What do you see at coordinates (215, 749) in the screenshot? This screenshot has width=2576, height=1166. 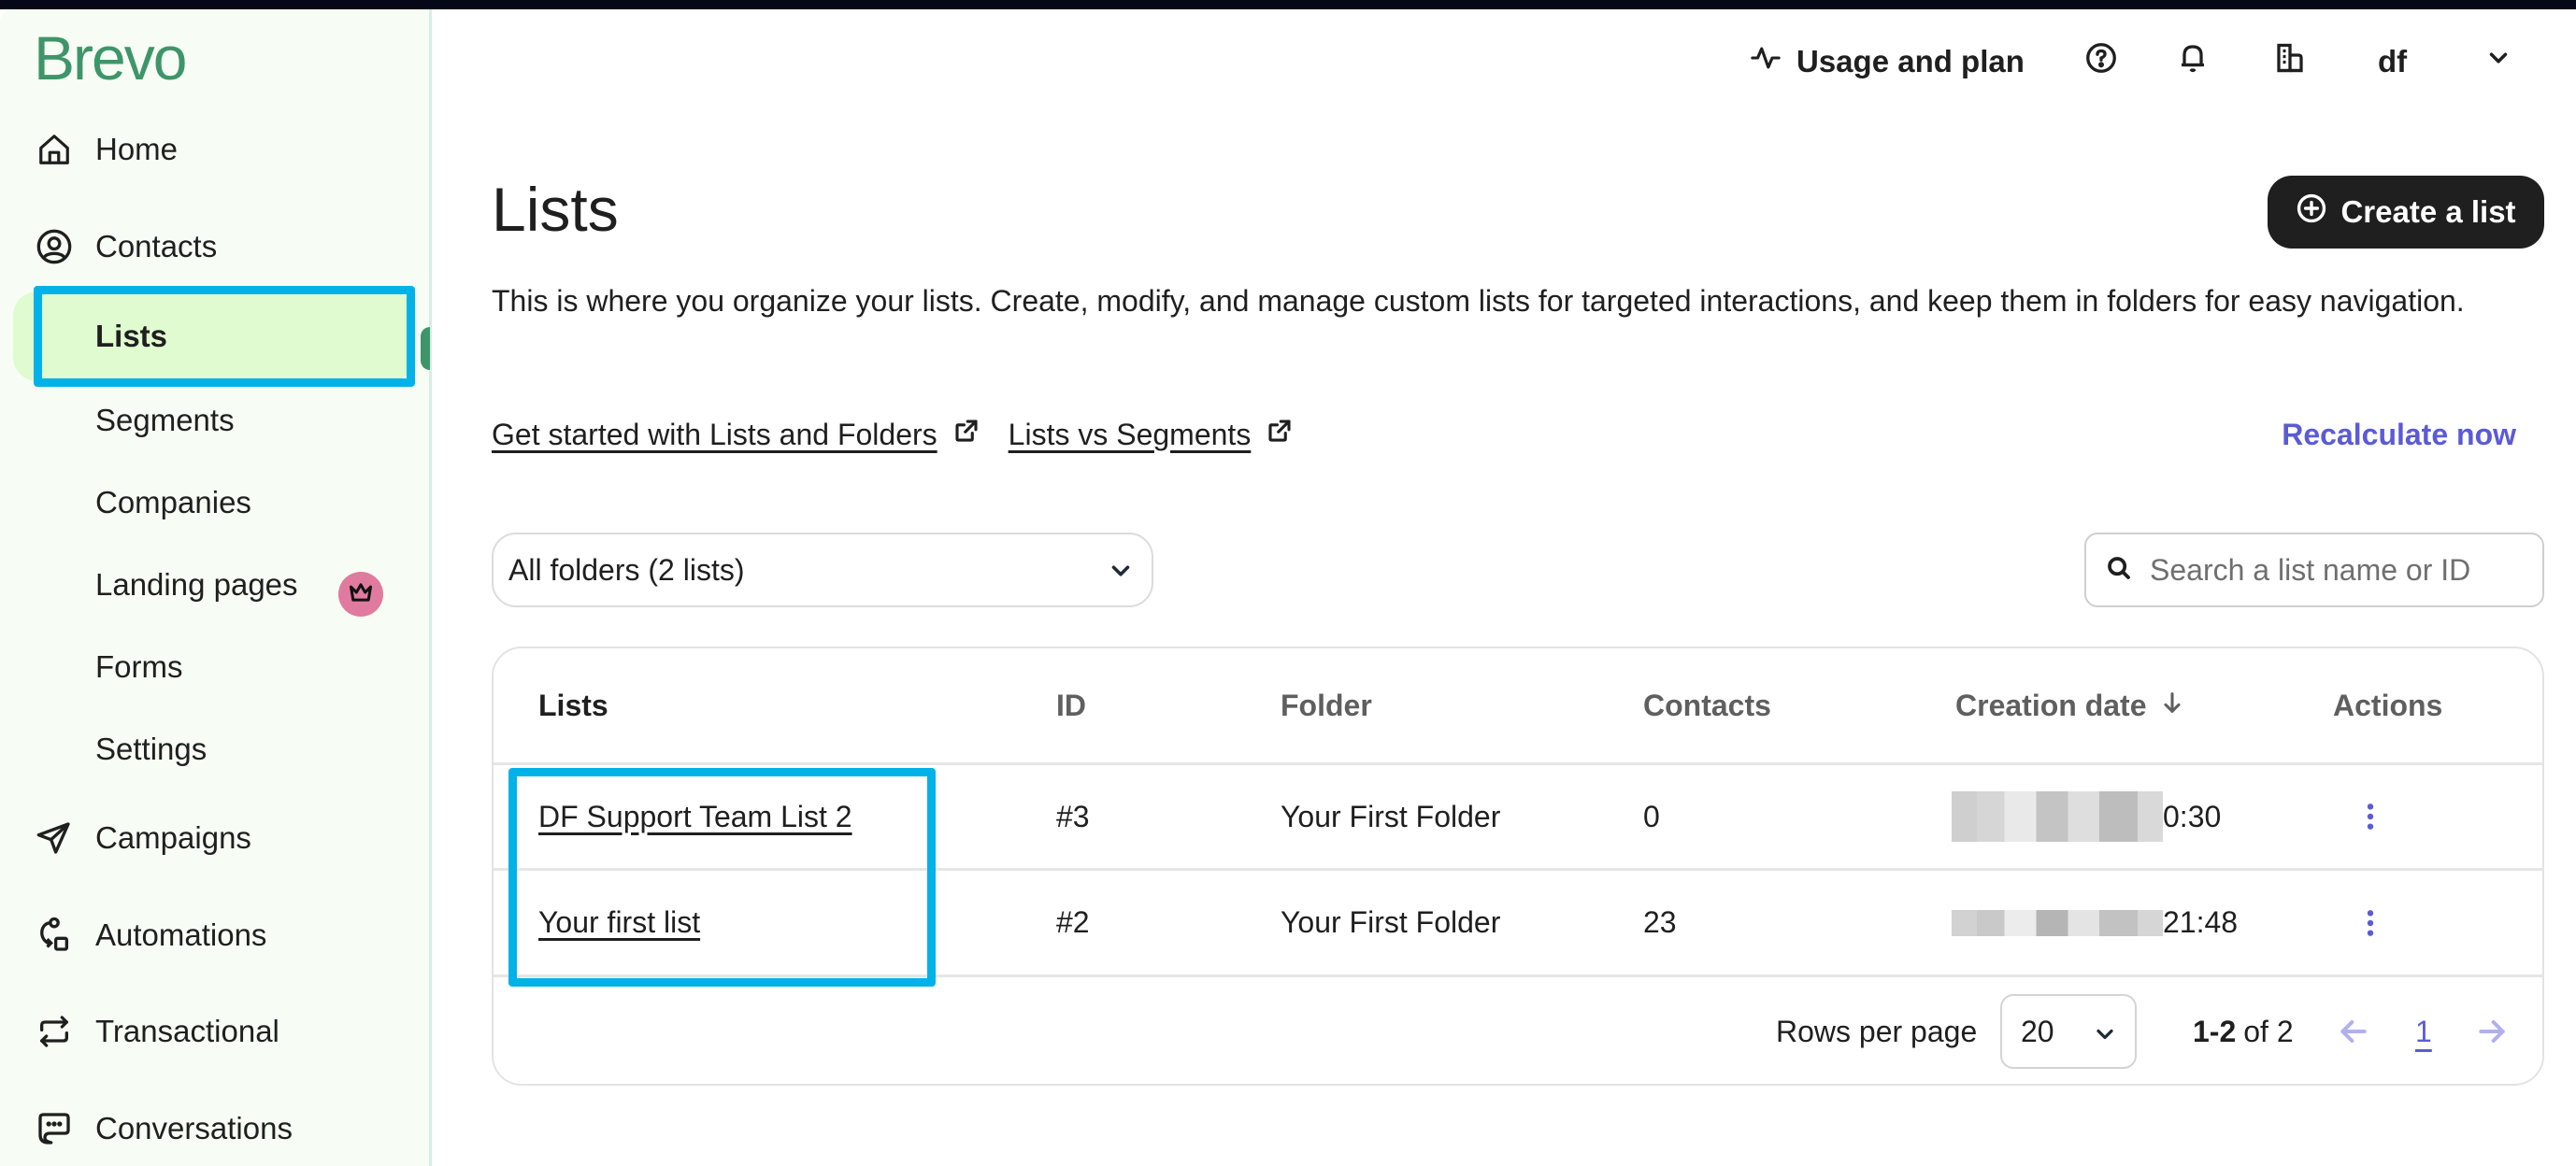 I see `sidebar-item-settings: Settings` at bounding box center [215, 749].